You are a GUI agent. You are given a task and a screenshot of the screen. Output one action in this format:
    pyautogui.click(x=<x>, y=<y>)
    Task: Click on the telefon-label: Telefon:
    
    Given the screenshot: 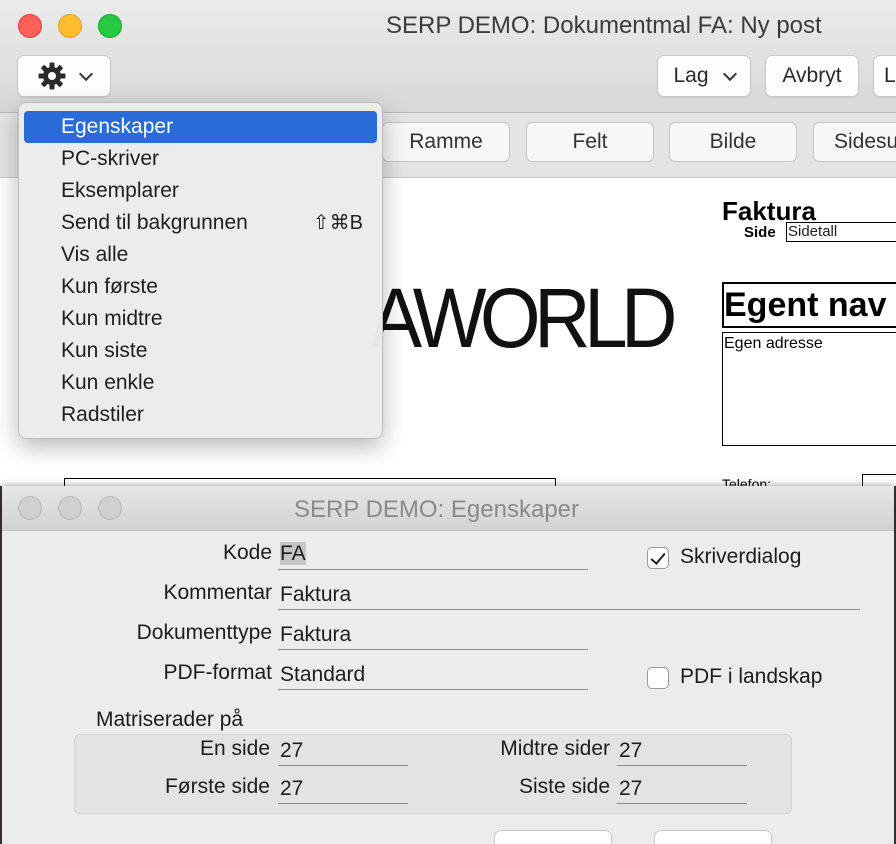 What is the action you would take?
    pyautogui.click(x=746, y=481)
    